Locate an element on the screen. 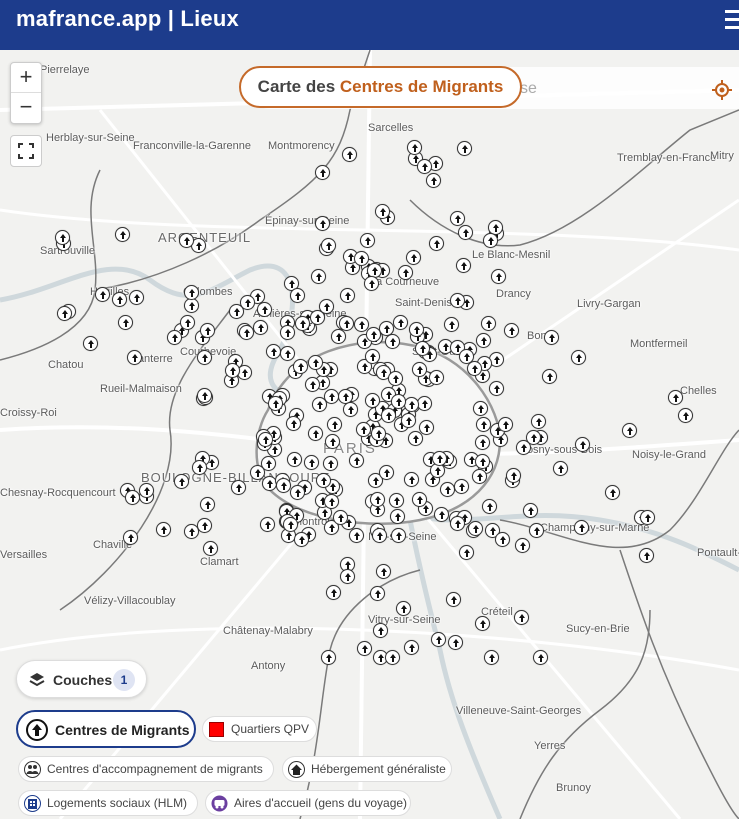  locate-icon is located at coordinates (722, 90).